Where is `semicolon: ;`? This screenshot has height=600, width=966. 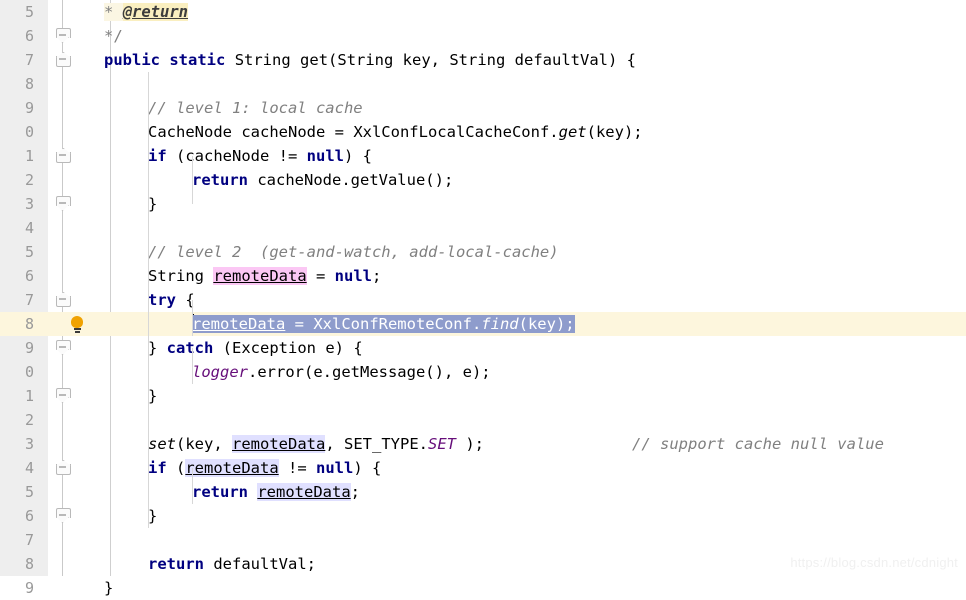
semicolon: ; is located at coordinates (355, 492).